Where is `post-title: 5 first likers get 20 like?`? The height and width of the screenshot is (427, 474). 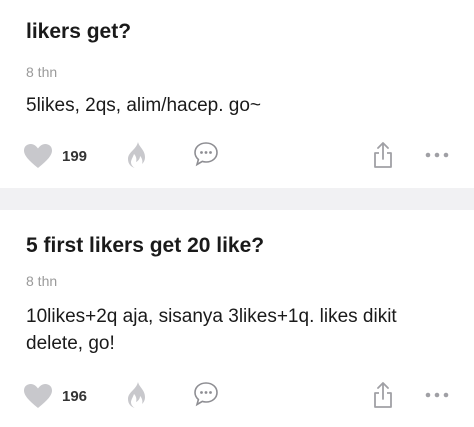 post-title: 5 first likers get 20 like? is located at coordinates (145, 246).